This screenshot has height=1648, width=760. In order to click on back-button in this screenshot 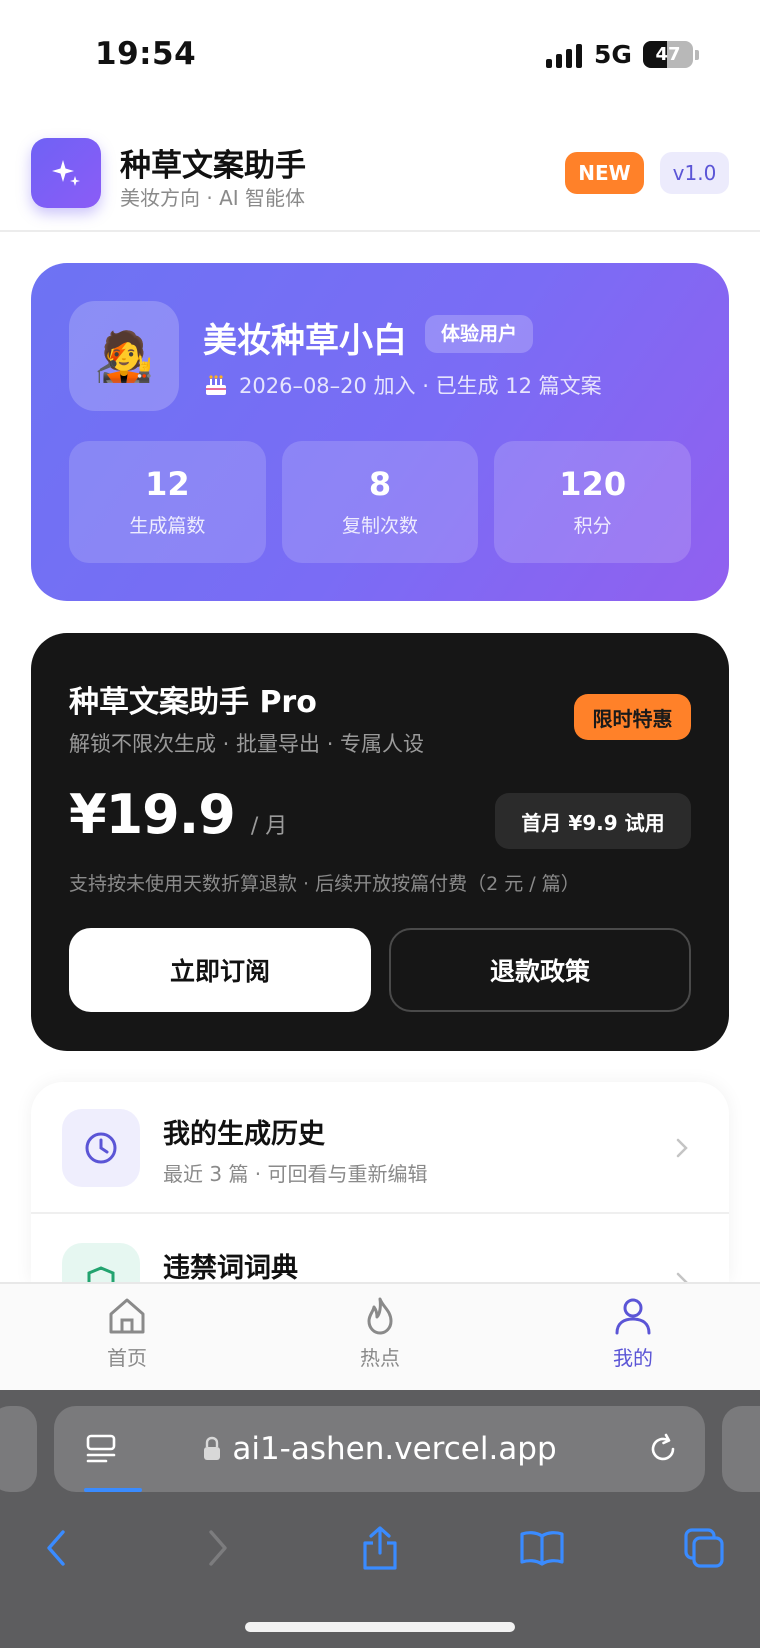, I will do `click(56, 1548)`.